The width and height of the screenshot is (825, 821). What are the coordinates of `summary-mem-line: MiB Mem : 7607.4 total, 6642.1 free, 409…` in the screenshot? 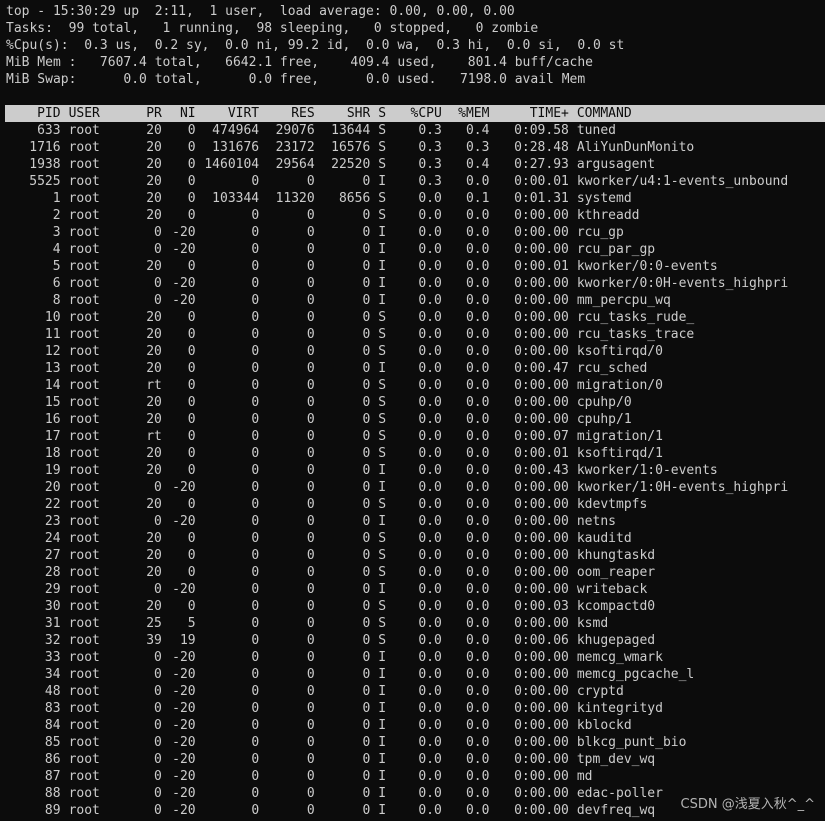 It's located at (299, 62).